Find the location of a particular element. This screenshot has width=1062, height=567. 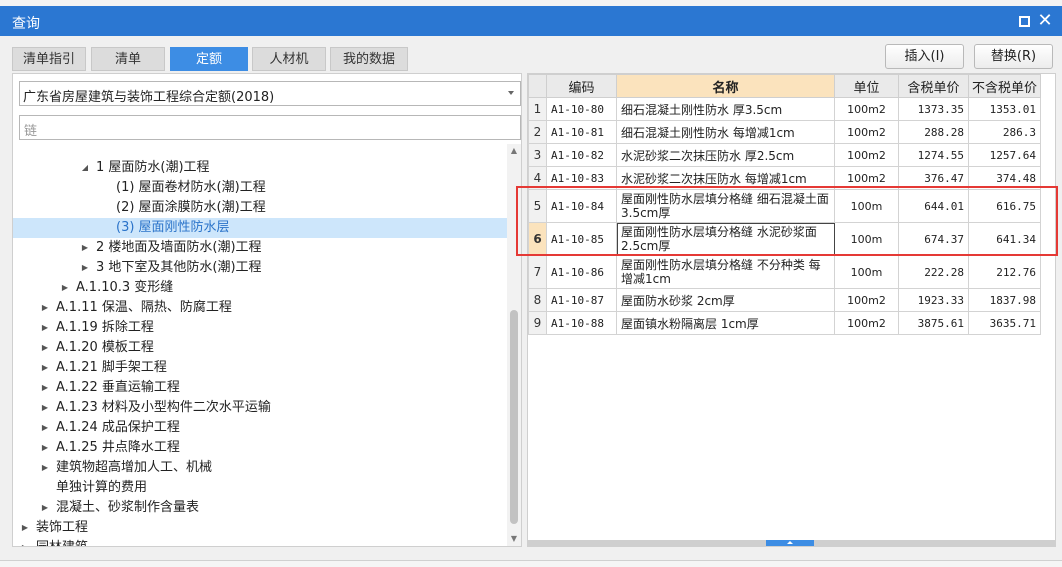

cell-name: 屋面防水砂浆 2cm厚 is located at coordinates (725, 300).